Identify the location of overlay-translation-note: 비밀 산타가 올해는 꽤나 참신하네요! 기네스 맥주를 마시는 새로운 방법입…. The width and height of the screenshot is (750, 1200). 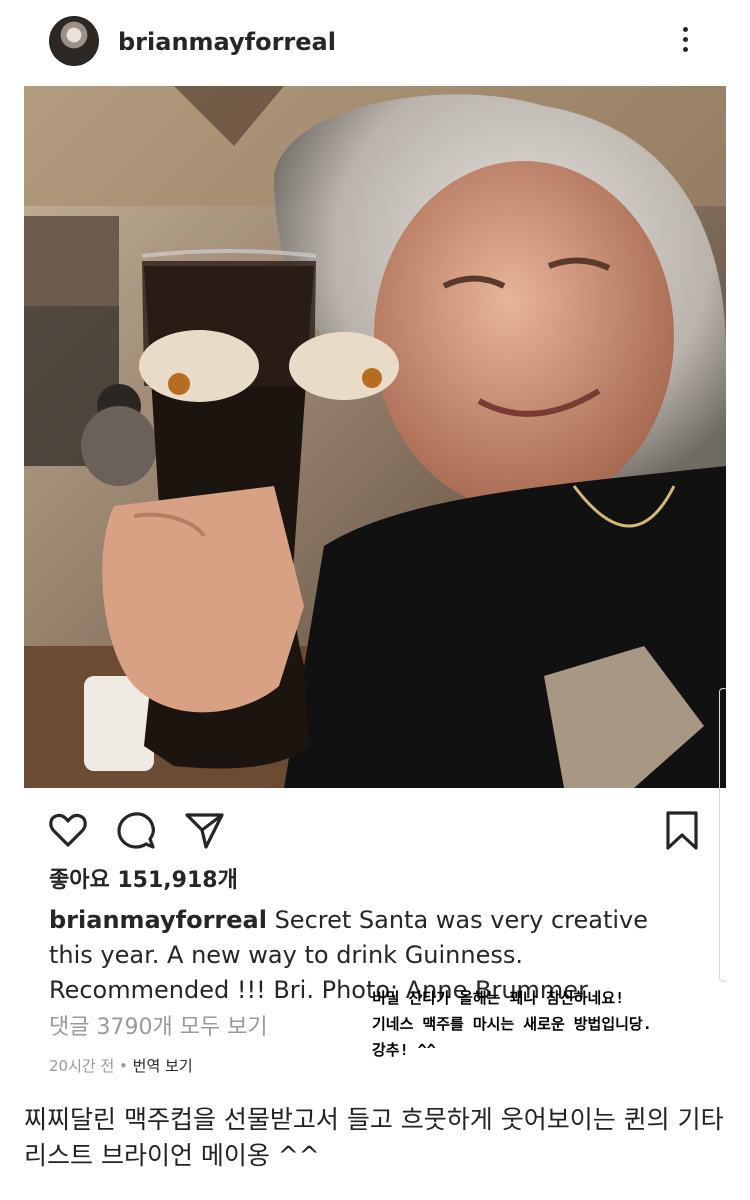
(542, 1024).